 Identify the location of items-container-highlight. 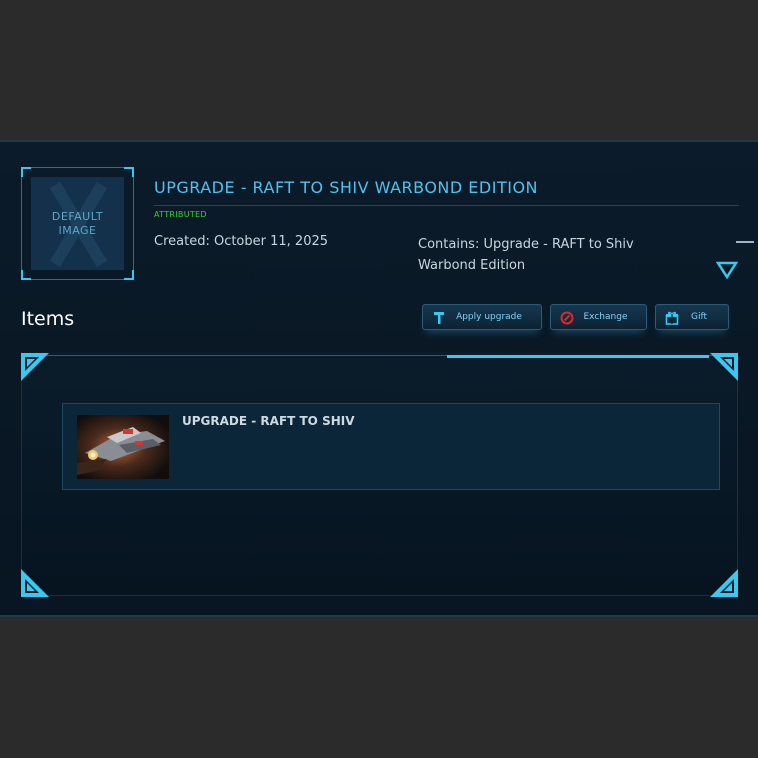
(578, 356).